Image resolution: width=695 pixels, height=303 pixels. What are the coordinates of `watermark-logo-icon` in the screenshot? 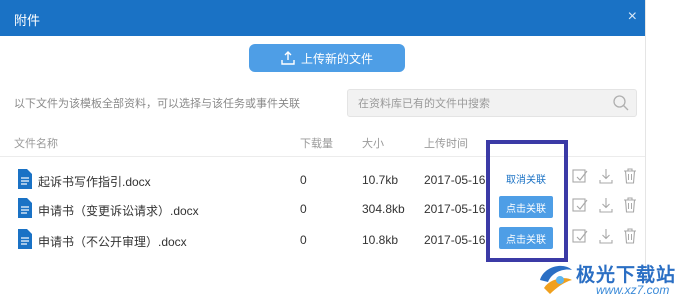 It's located at (556, 279).